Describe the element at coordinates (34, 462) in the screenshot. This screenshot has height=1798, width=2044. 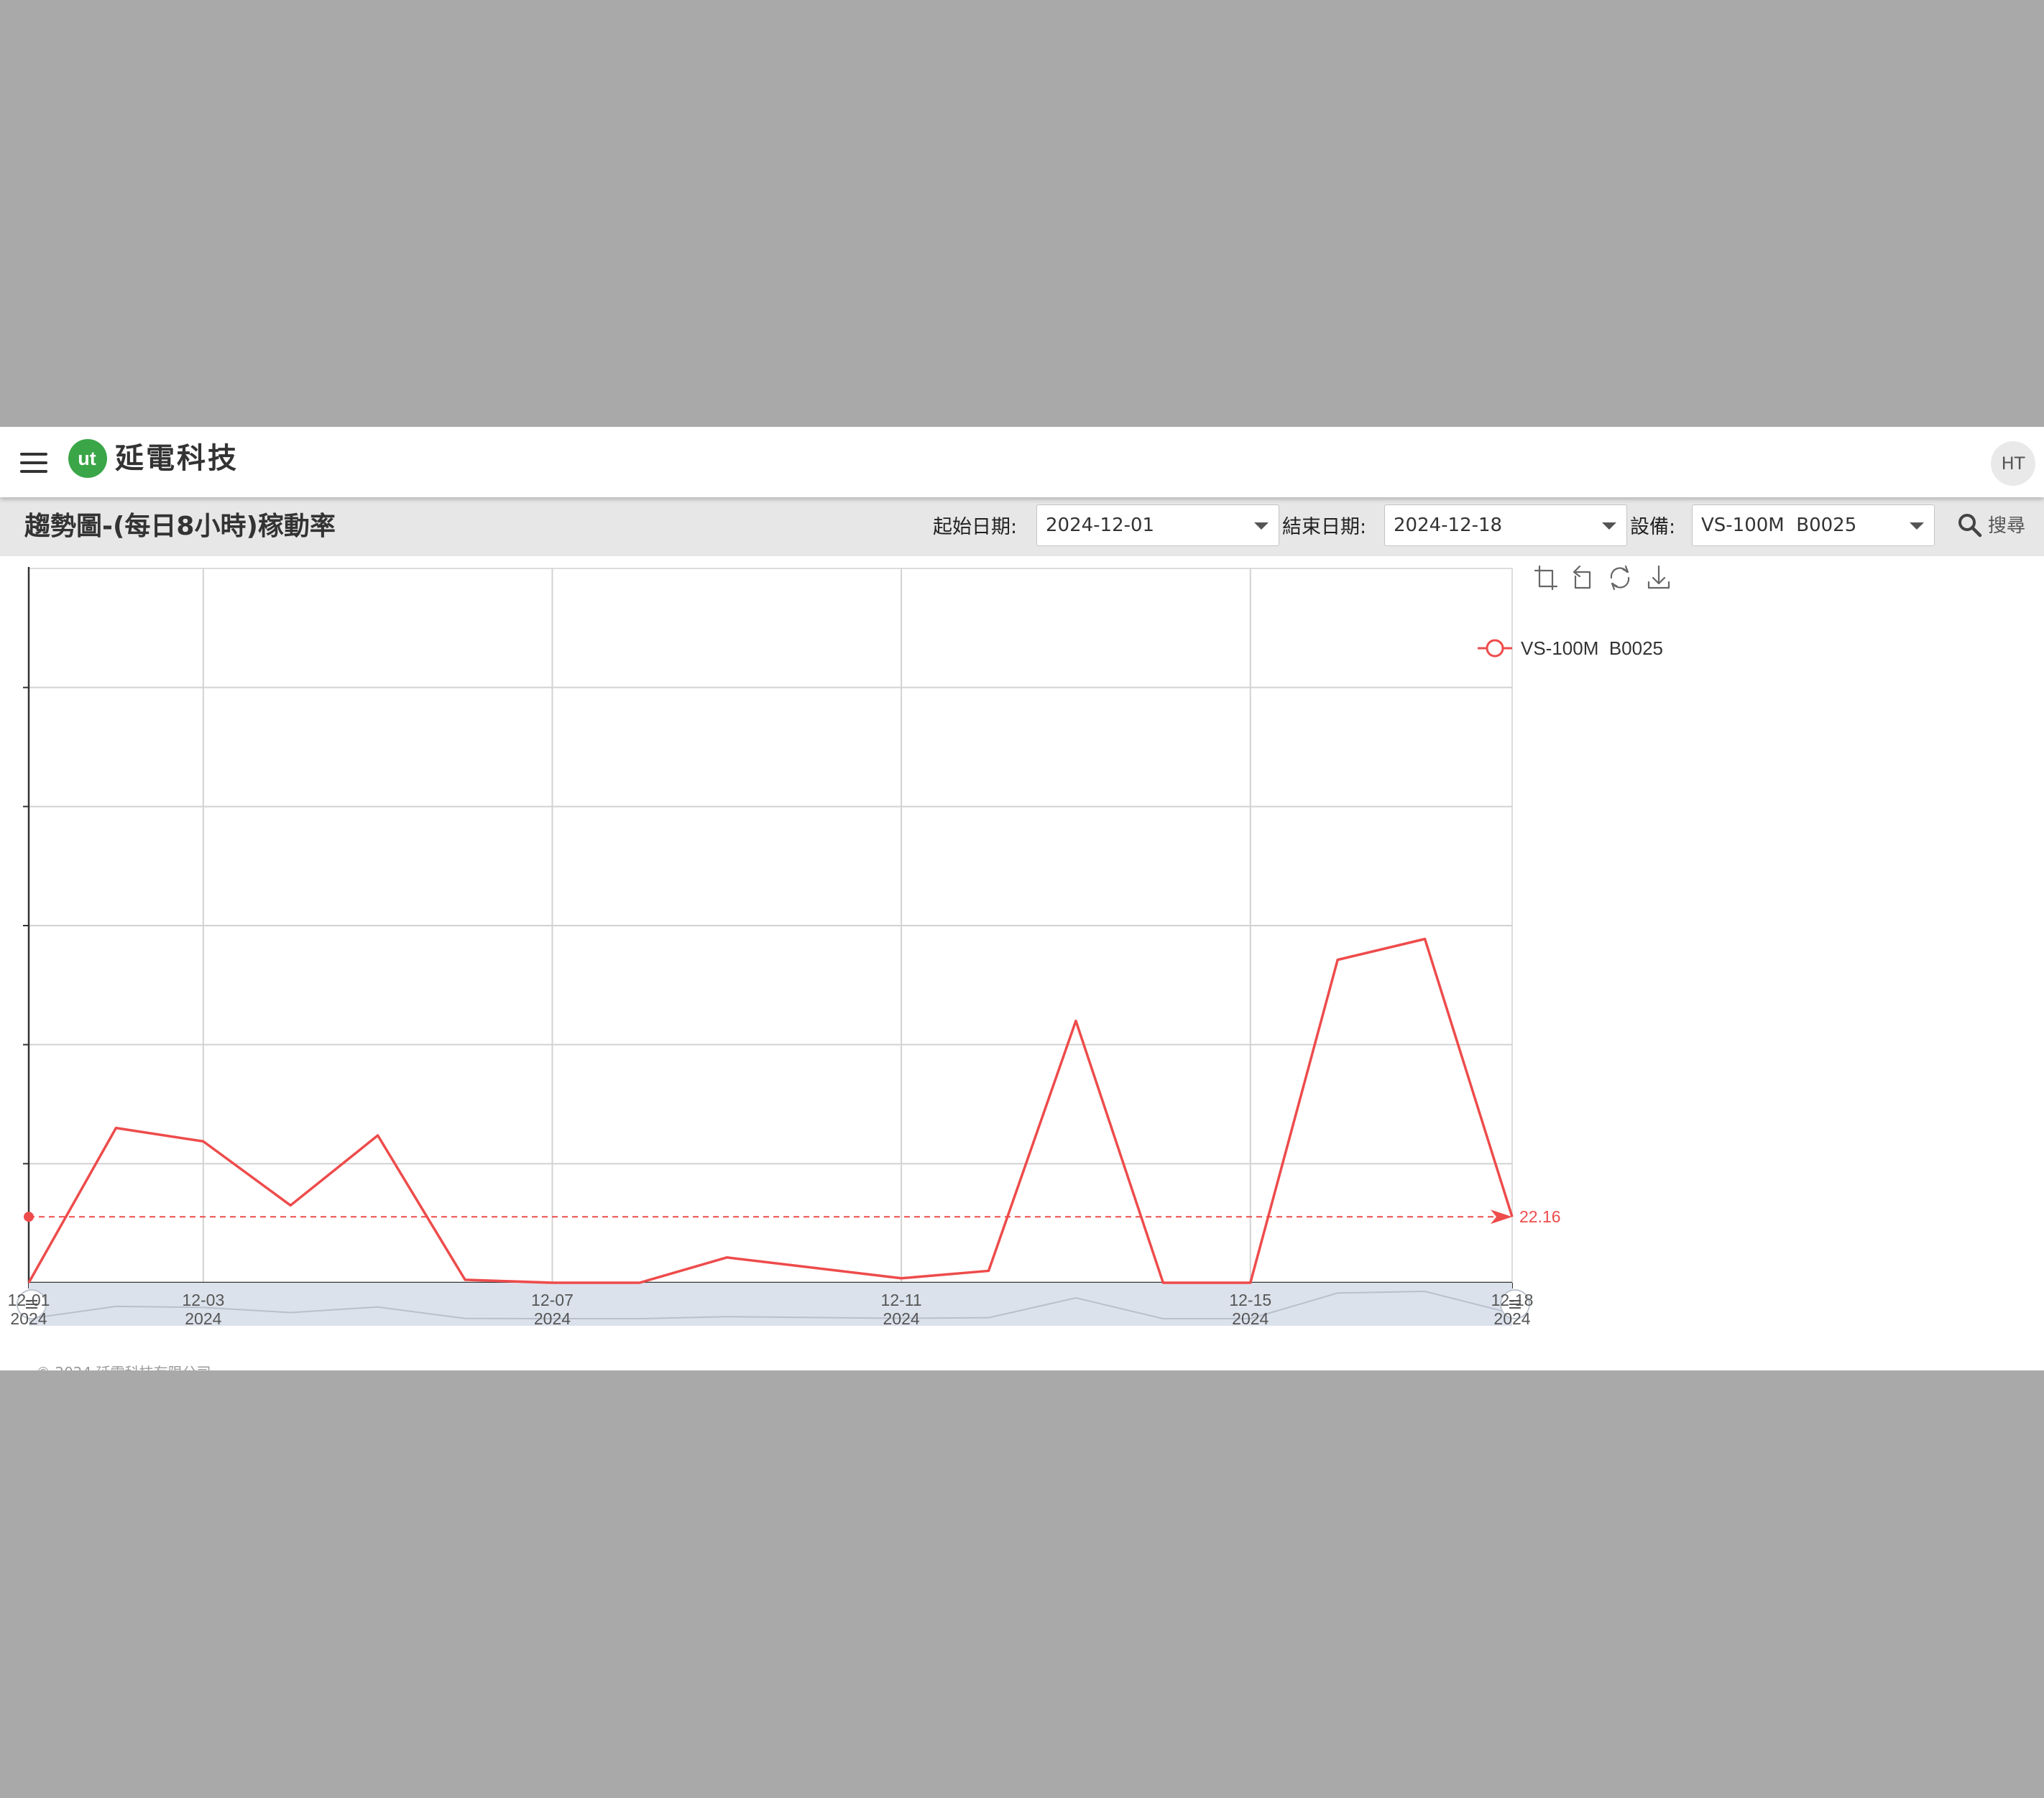
I see `hamburger-menu-icon` at that location.